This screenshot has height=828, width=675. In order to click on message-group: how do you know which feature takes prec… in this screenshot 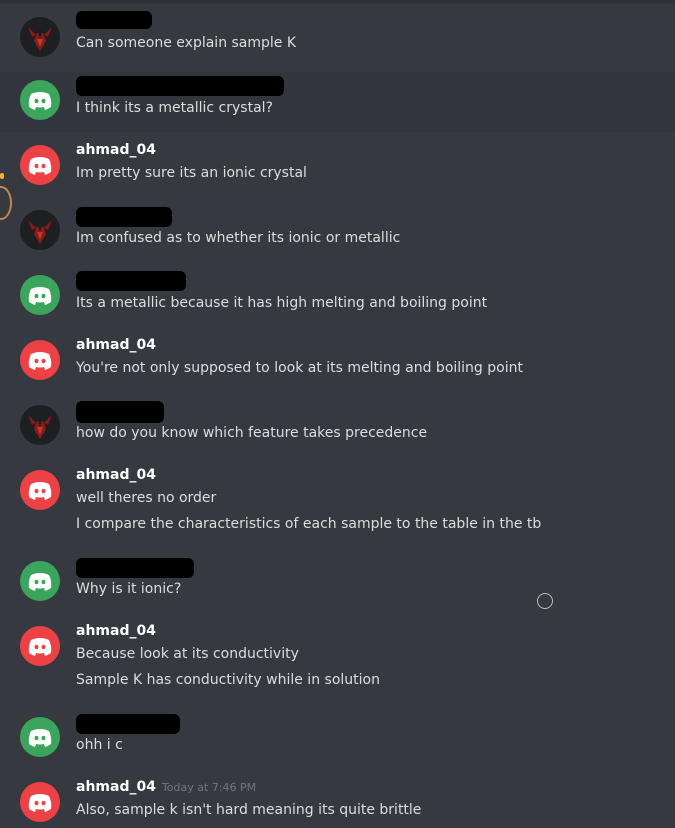, I will do `click(337, 428)`.